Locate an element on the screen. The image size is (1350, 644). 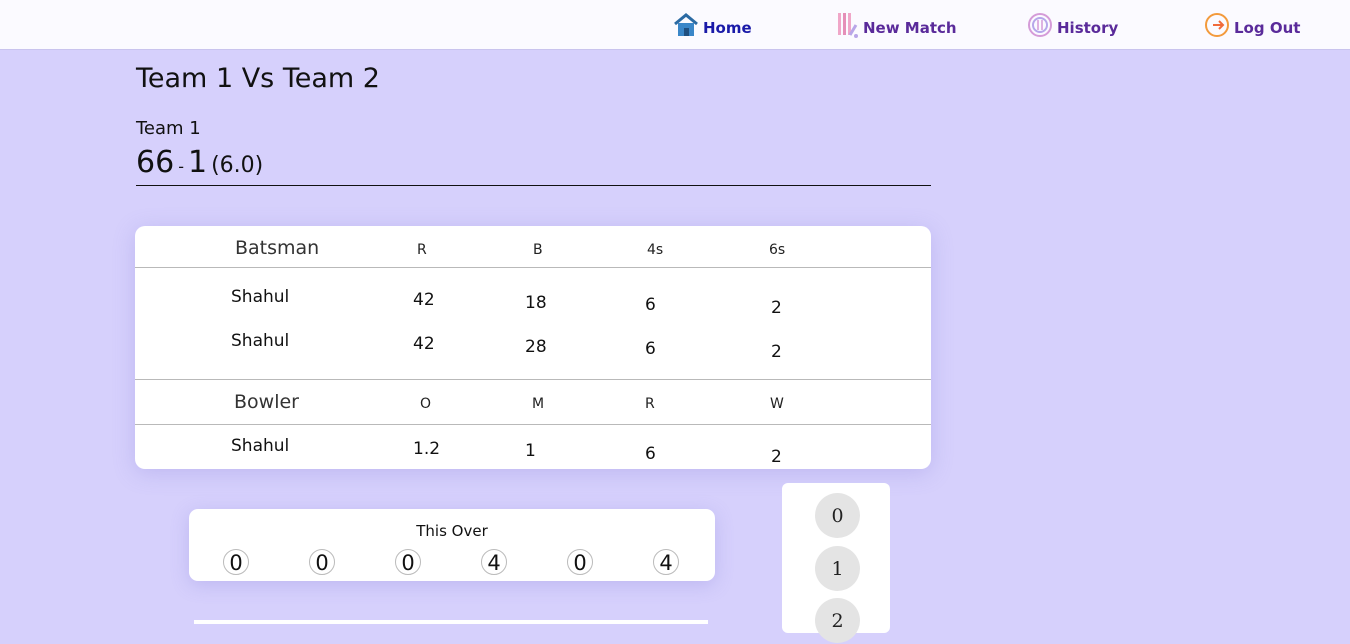
run-pad: 0 1 2 is located at coordinates (836, 563).